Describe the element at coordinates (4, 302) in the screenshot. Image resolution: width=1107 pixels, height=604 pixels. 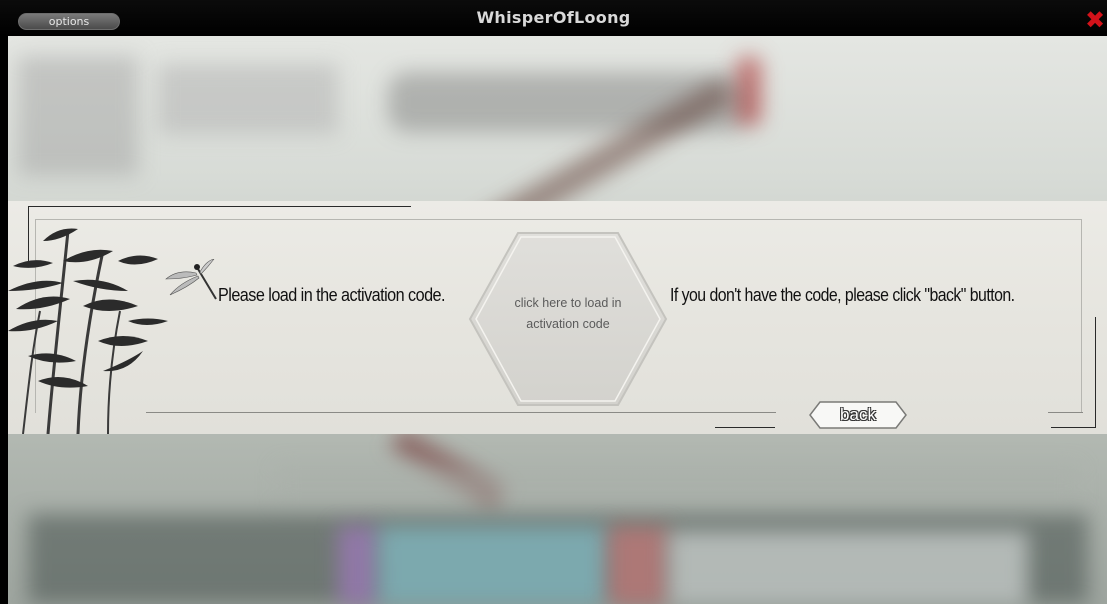
I see `window-edge` at that location.